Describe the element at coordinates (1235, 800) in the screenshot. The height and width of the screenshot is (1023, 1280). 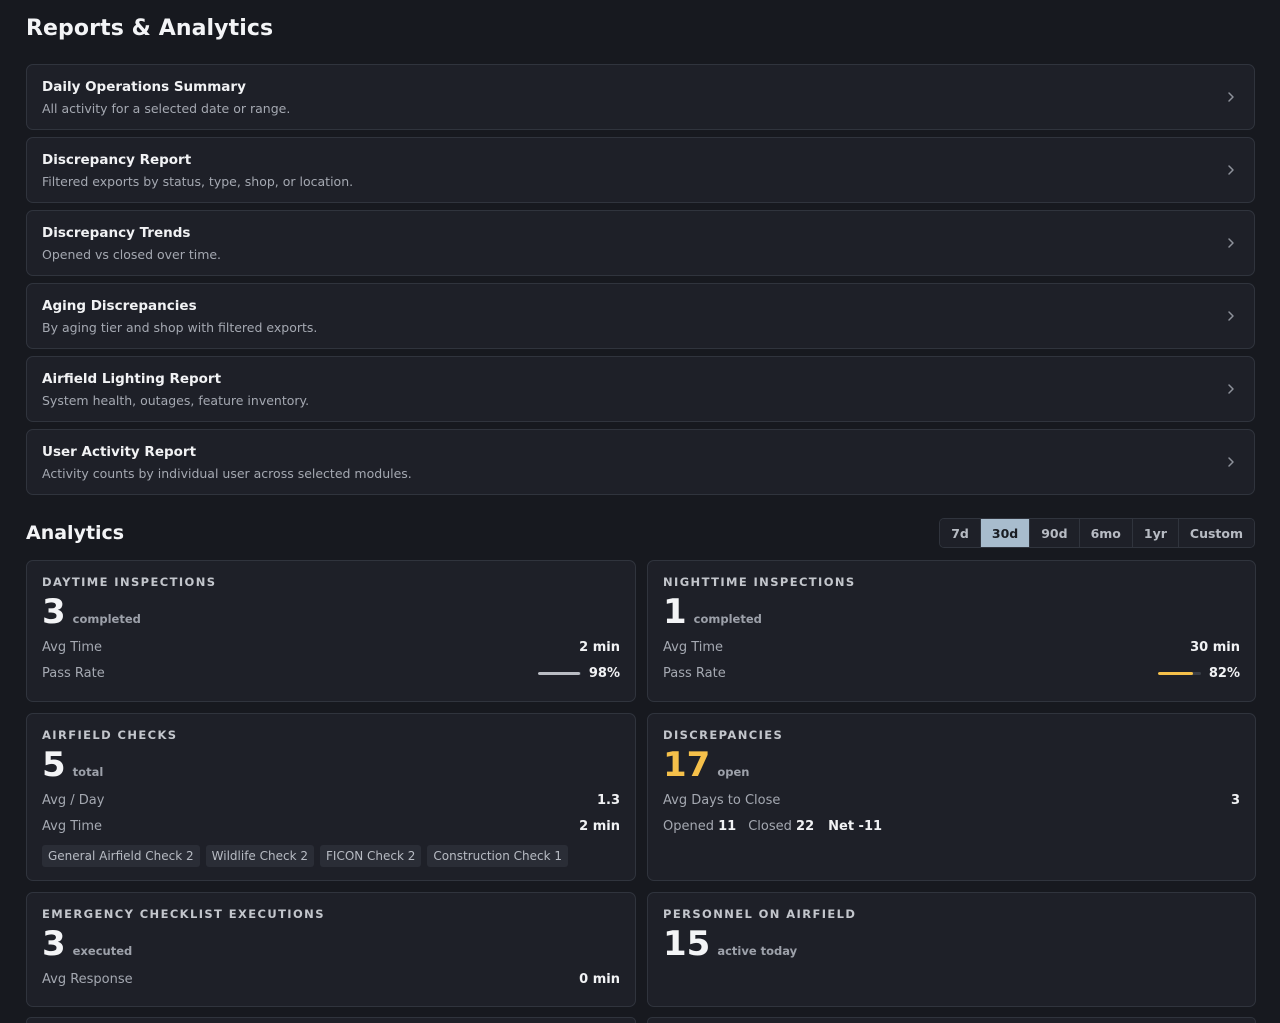
I see `avg-days-to-close-value: 3` at that location.